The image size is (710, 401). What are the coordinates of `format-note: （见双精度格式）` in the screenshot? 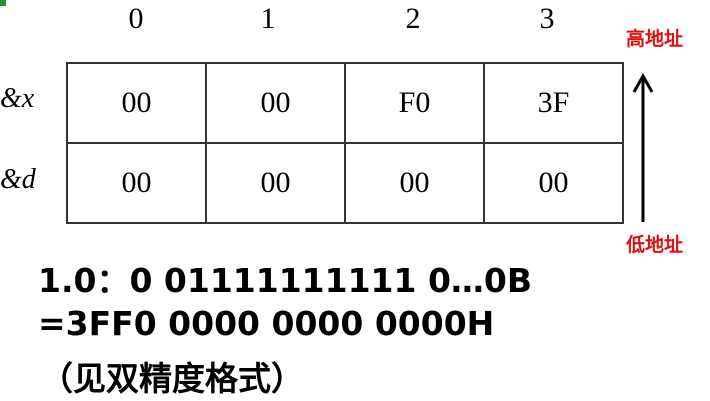 It's located at (172, 378).